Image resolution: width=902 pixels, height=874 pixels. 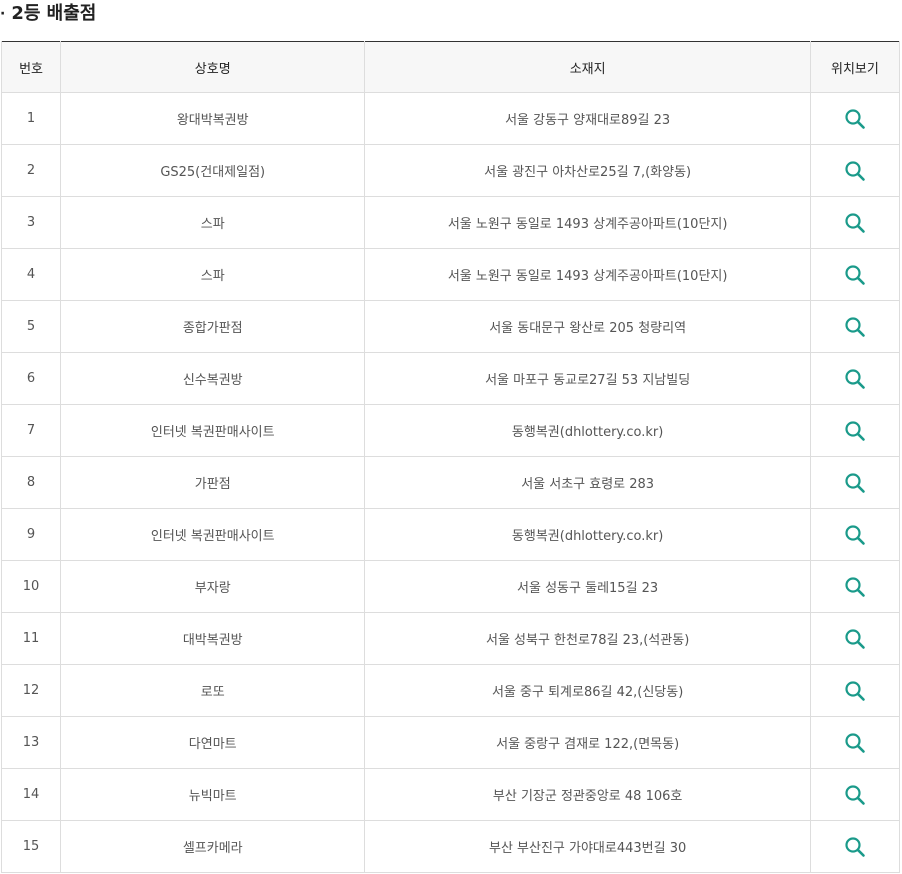 What do you see at coordinates (587, 67) in the screenshot?
I see `header-address: 소재지` at bounding box center [587, 67].